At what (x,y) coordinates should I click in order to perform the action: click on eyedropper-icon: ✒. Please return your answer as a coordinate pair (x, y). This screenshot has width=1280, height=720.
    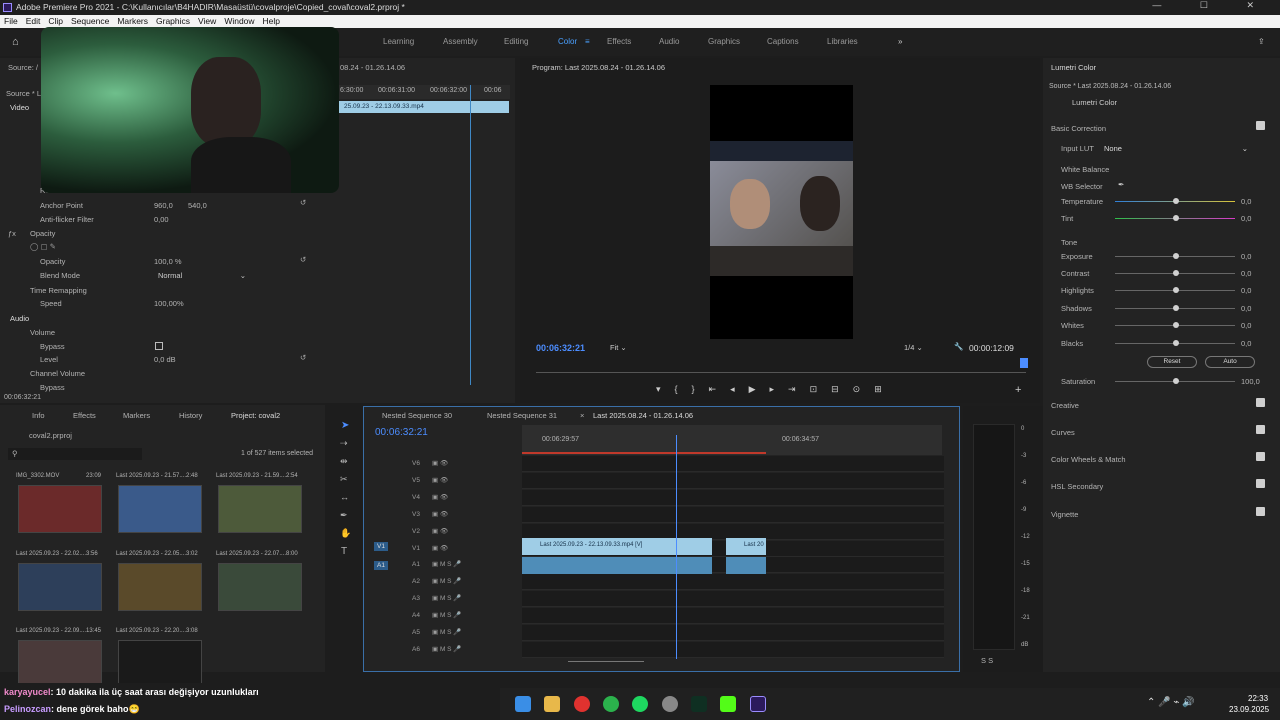
    Looking at the image, I should click on (1121, 184).